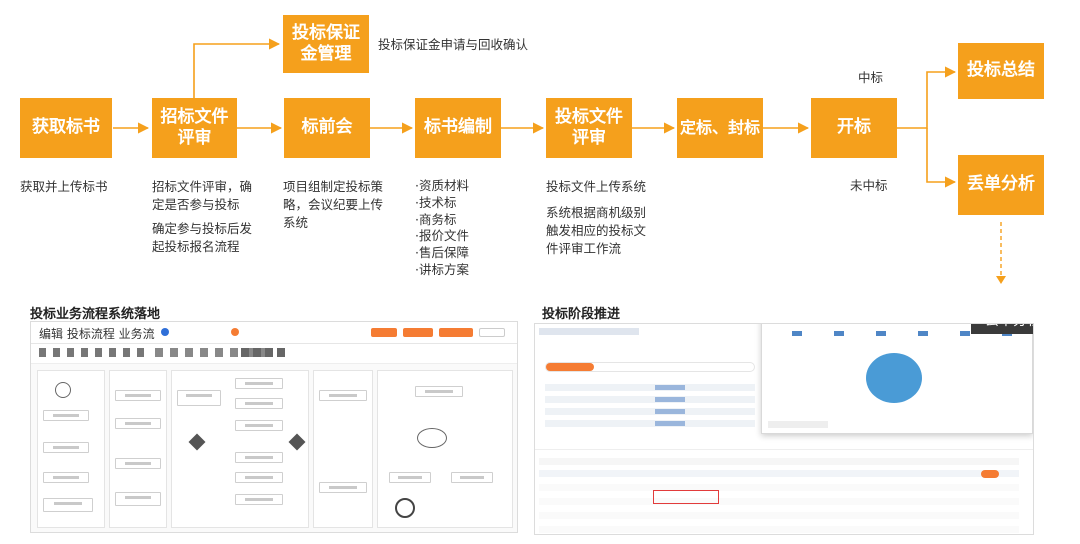 This screenshot has width=1080, height=544. Describe the element at coordinates (570, 367) in the screenshot. I see `stage-tab-active` at that location.